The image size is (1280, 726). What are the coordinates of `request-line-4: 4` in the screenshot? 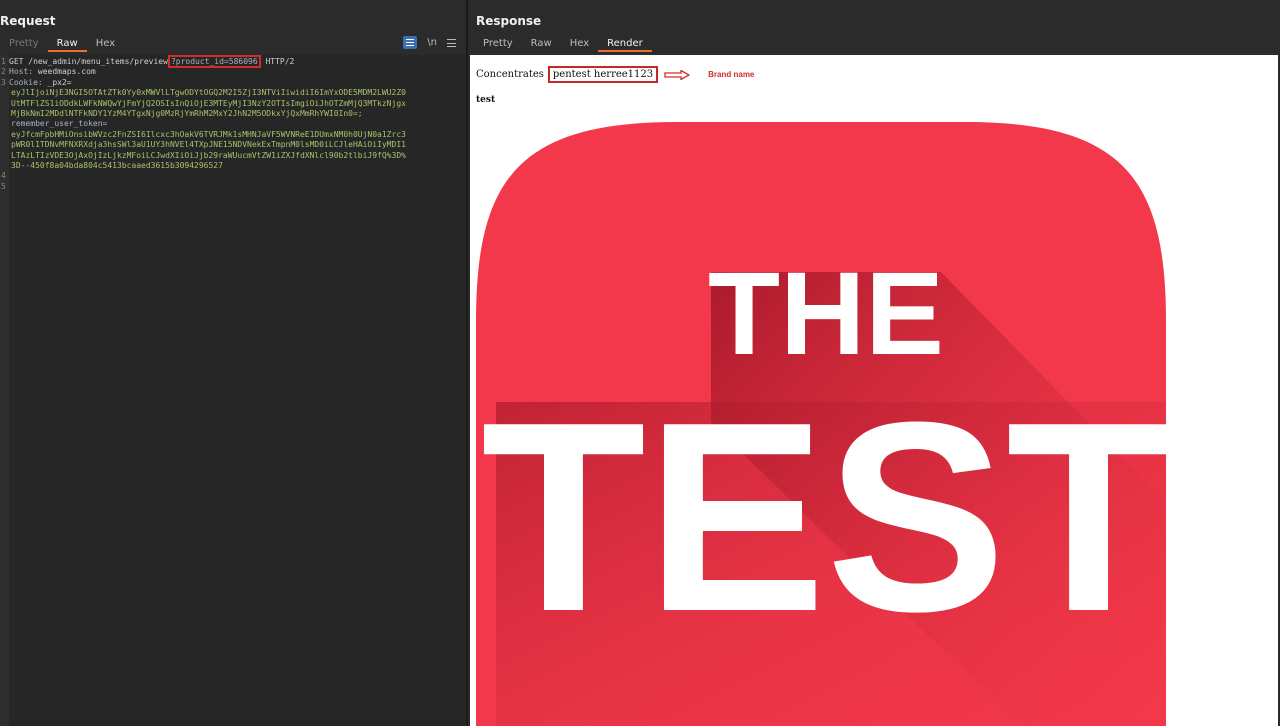 It's located at (3, 176).